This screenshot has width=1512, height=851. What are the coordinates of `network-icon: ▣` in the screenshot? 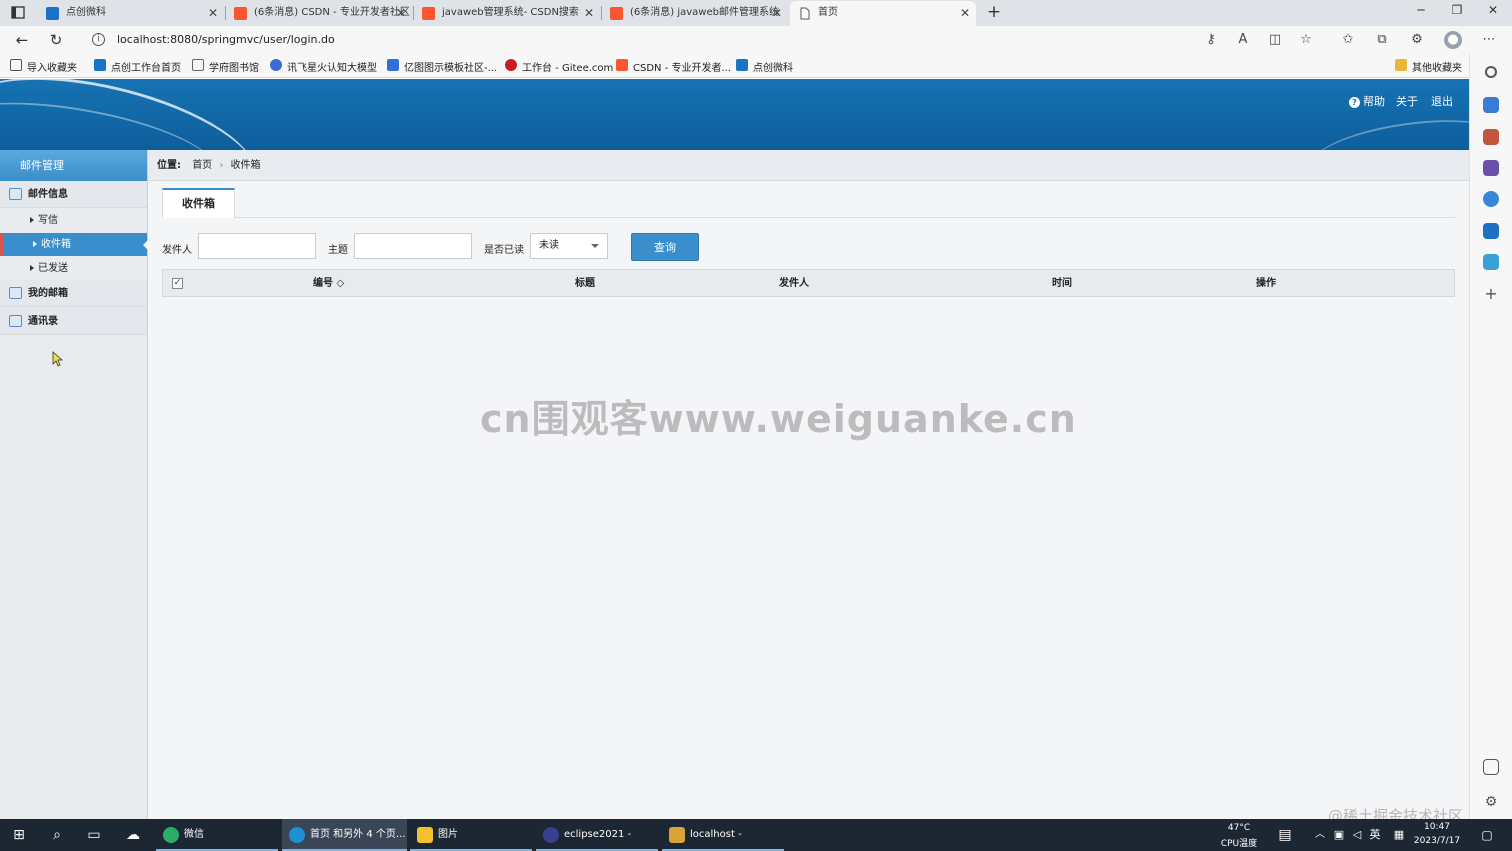 It's located at (1339, 835).